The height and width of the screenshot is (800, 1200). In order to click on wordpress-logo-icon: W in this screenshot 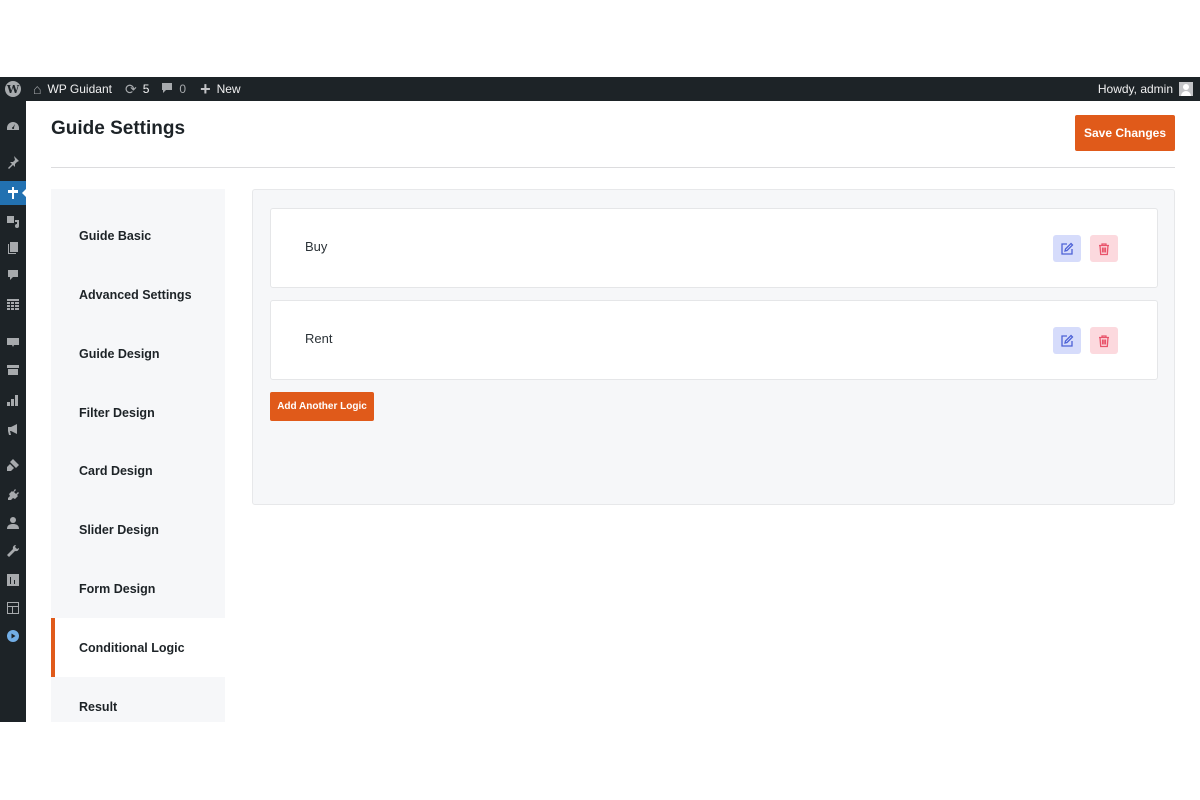, I will do `click(13, 89)`.